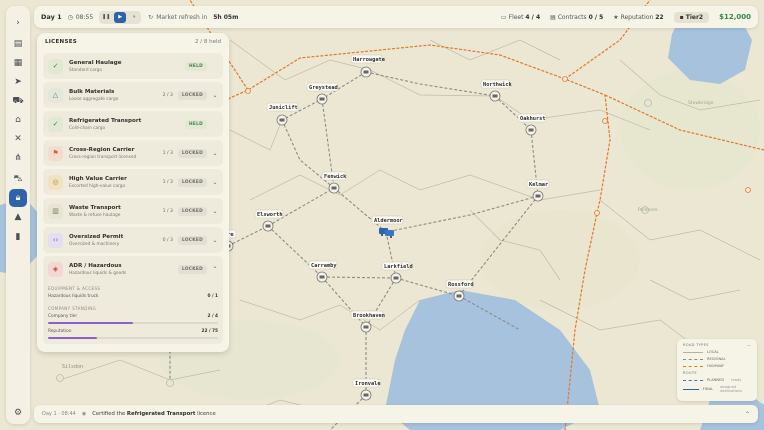  I want to click on legend-label: REGIONAL, so click(716, 359).